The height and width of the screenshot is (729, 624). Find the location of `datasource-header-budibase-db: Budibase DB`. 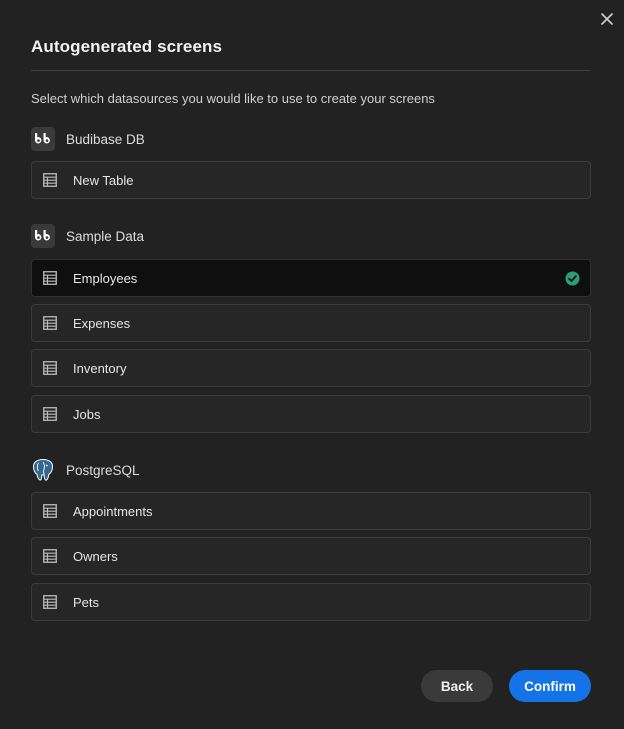

datasource-header-budibase-db: Budibase DB is located at coordinates (88, 139).